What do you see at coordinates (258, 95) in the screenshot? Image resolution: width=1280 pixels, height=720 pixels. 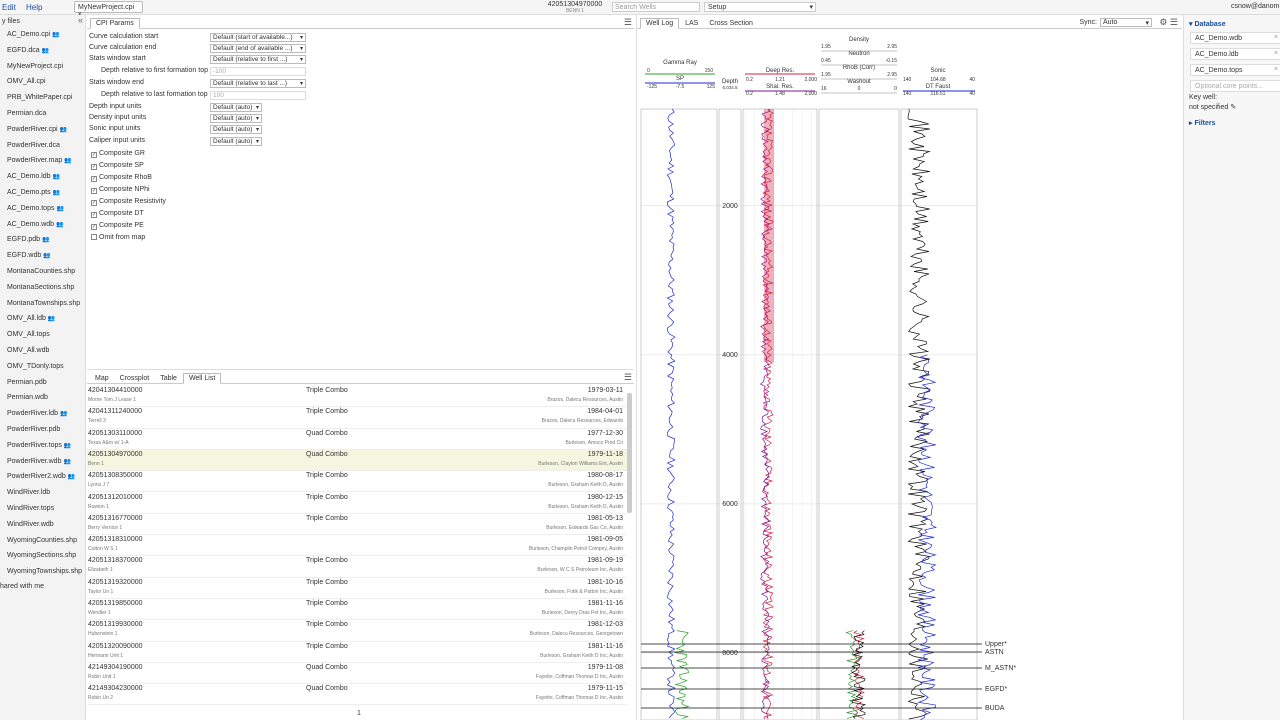 I see `param-field: 100` at bounding box center [258, 95].